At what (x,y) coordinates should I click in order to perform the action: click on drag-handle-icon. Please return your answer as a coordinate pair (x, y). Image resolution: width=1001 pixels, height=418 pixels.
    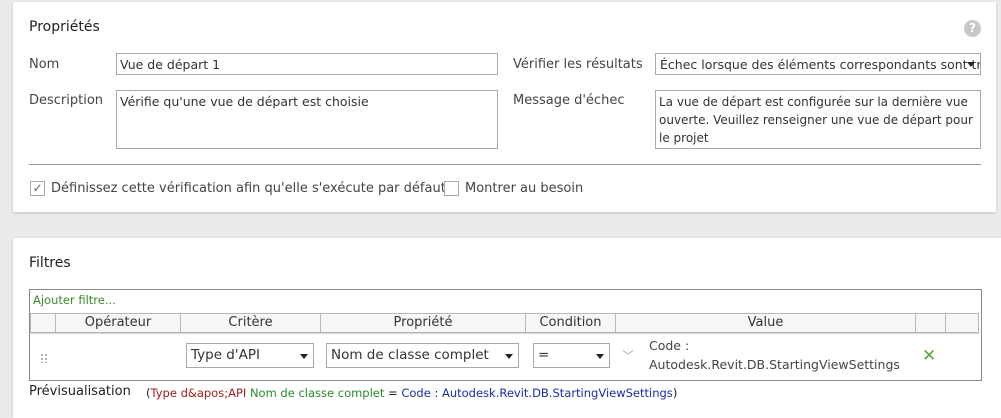
    Looking at the image, I should click on (44, 358).